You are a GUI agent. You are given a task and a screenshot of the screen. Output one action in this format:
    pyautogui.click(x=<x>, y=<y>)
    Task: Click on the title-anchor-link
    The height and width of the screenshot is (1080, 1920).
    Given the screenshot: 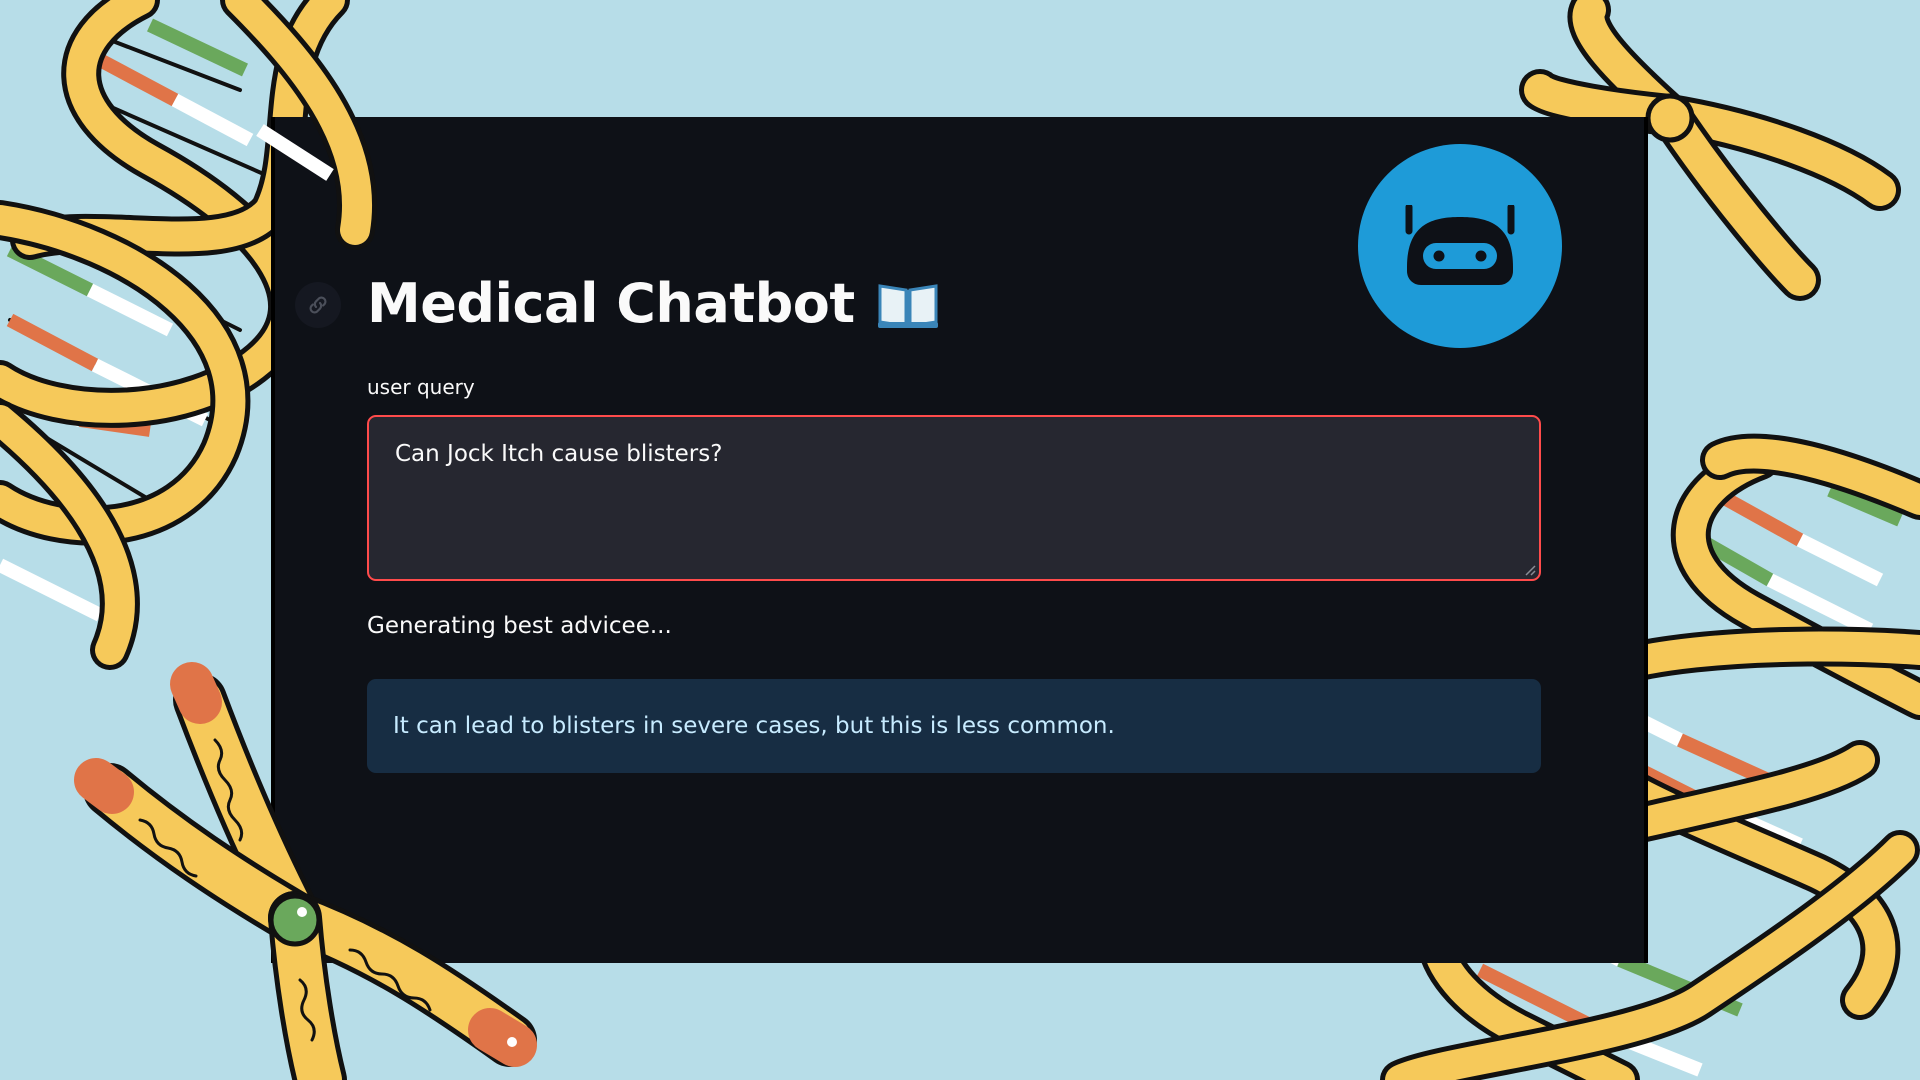 What is the action you would take?
    pyautogui.click(x=318, y=305)
    